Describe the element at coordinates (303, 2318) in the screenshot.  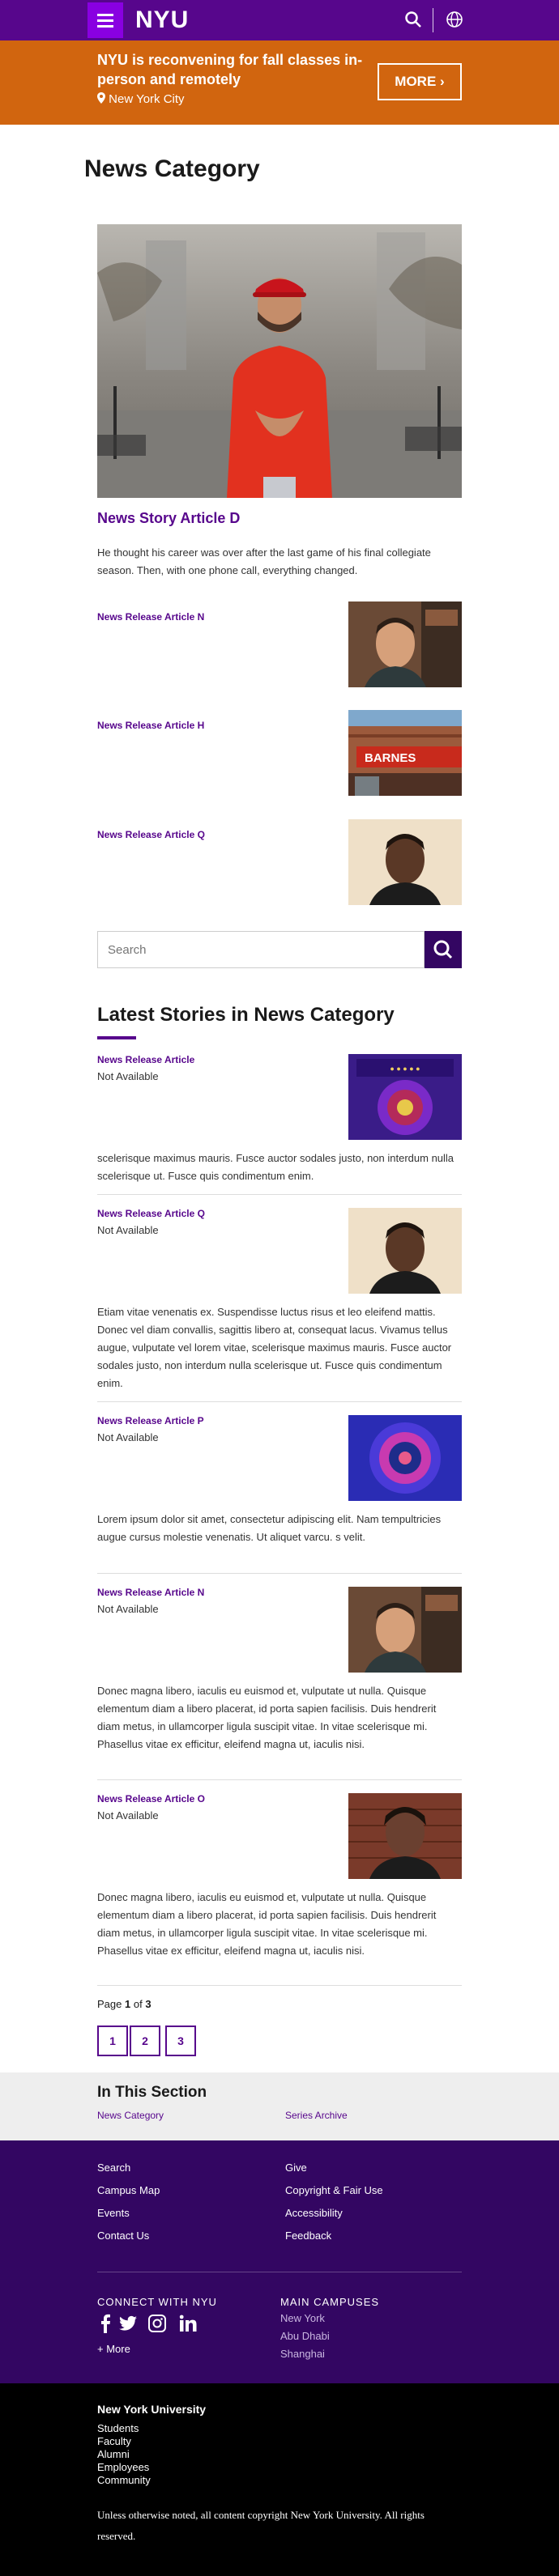
I see `campus-link-new-york: New York` at that location.